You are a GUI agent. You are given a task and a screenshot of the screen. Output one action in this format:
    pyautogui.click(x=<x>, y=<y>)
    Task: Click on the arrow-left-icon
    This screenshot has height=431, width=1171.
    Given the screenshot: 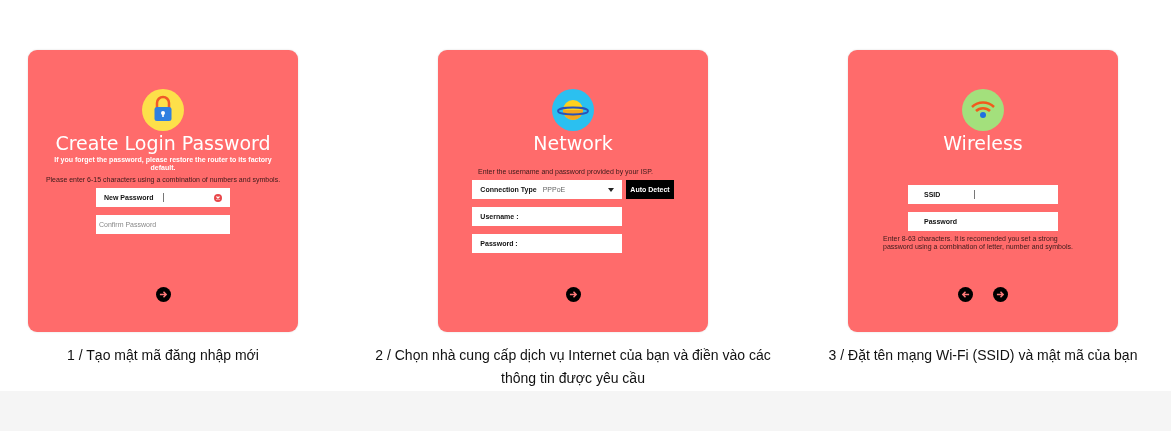 What is the action you would take?
    pyautogui.click(x=965, y=294)
    